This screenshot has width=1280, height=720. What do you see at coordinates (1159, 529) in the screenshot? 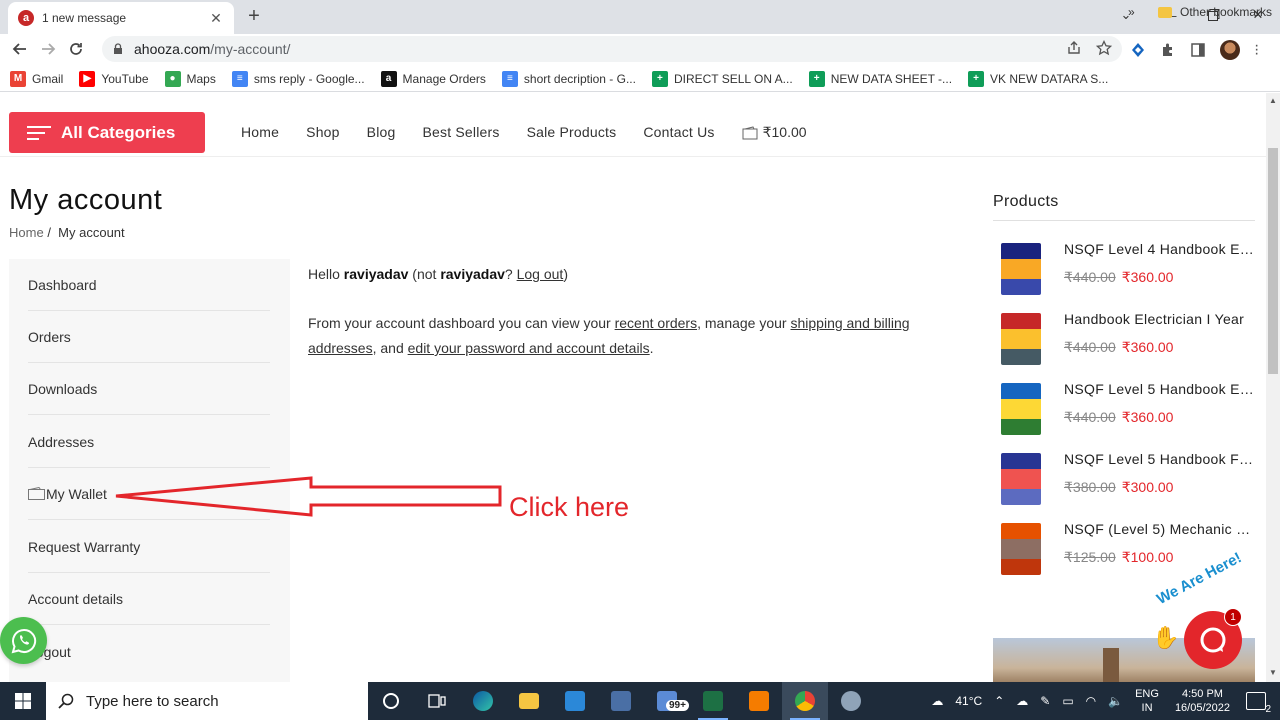
I see `product-name: NSQF (Level 5) Mechanic Diesel` at bounding box center [1159, 529].